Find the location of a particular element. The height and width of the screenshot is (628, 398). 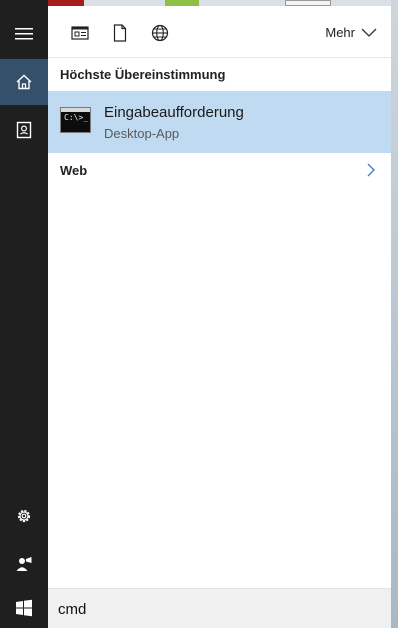

more-filters-label: Mehr is located at coordinates (340, 32).